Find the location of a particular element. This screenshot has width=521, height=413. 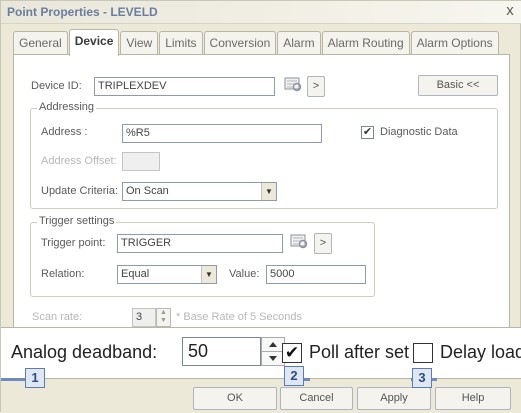

callout-marker-3: 3 is located at coordinates (422, 378).